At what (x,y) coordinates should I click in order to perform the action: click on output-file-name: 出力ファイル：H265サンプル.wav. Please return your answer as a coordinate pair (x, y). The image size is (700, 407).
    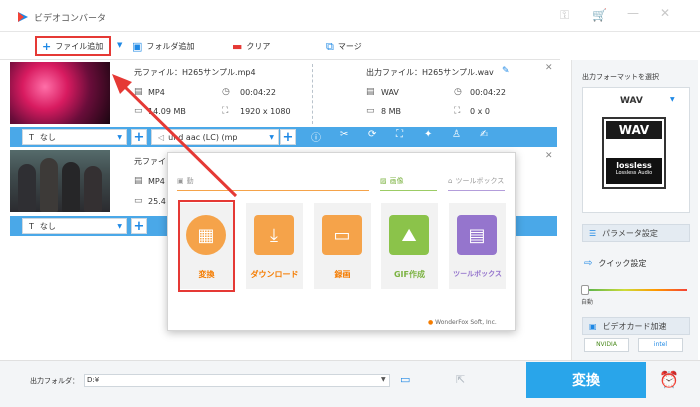
    Looking at the image, I should click on (430, 72).